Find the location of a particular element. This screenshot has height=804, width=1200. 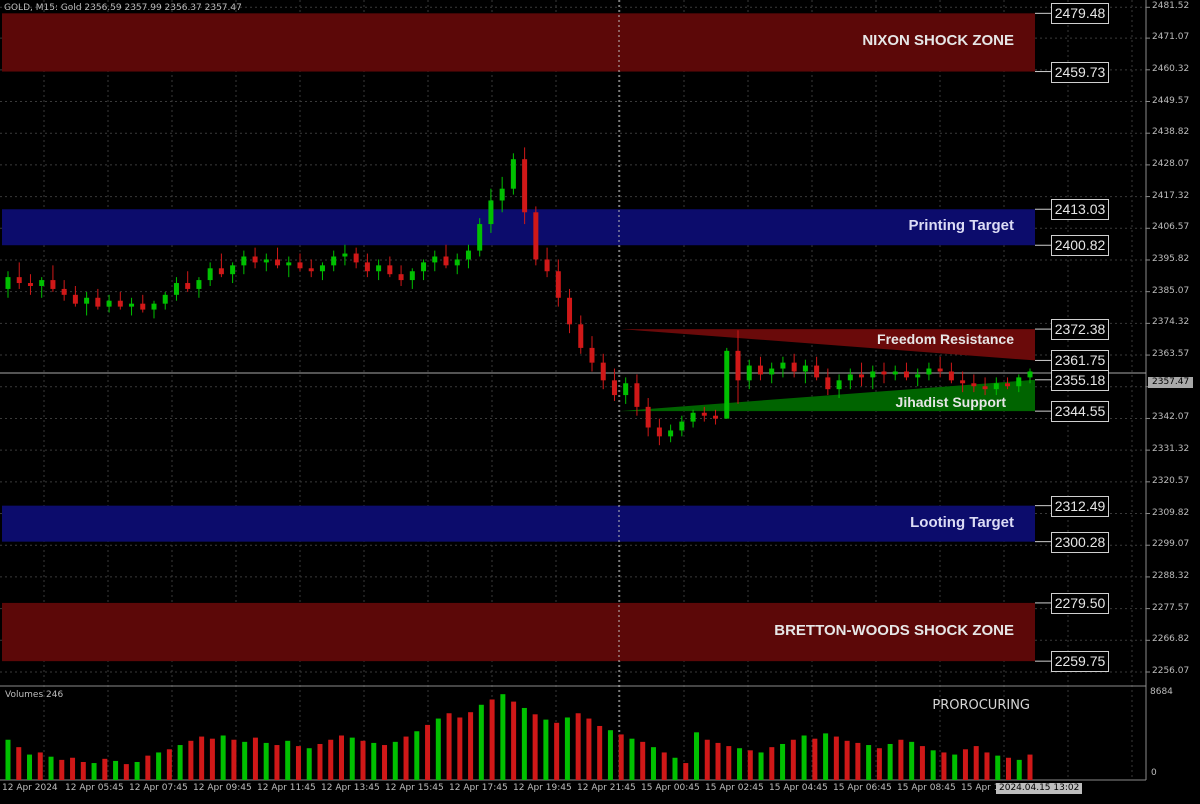

time-axis-label: 12 Apr 05:45 is located at coordinates (94, 788).